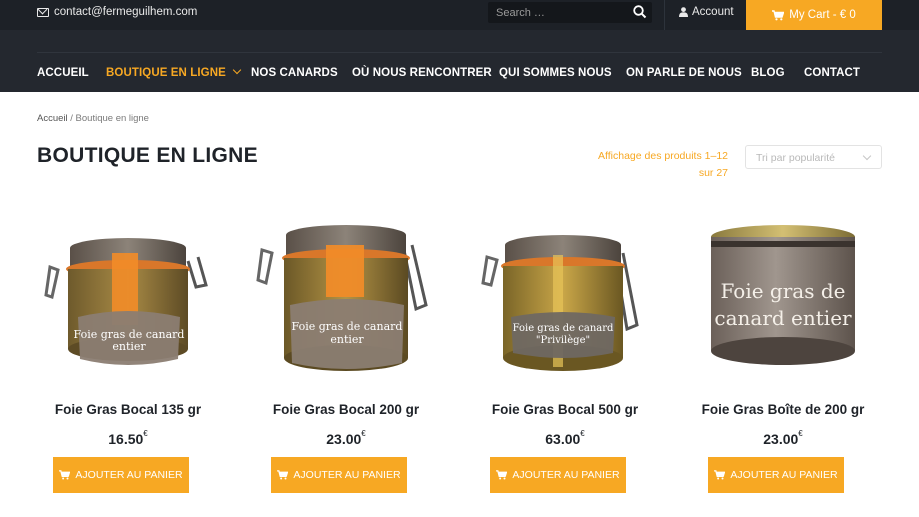  I want to click on product-name: Foie Gras Boîte de 200 gr, so click(783, 409).